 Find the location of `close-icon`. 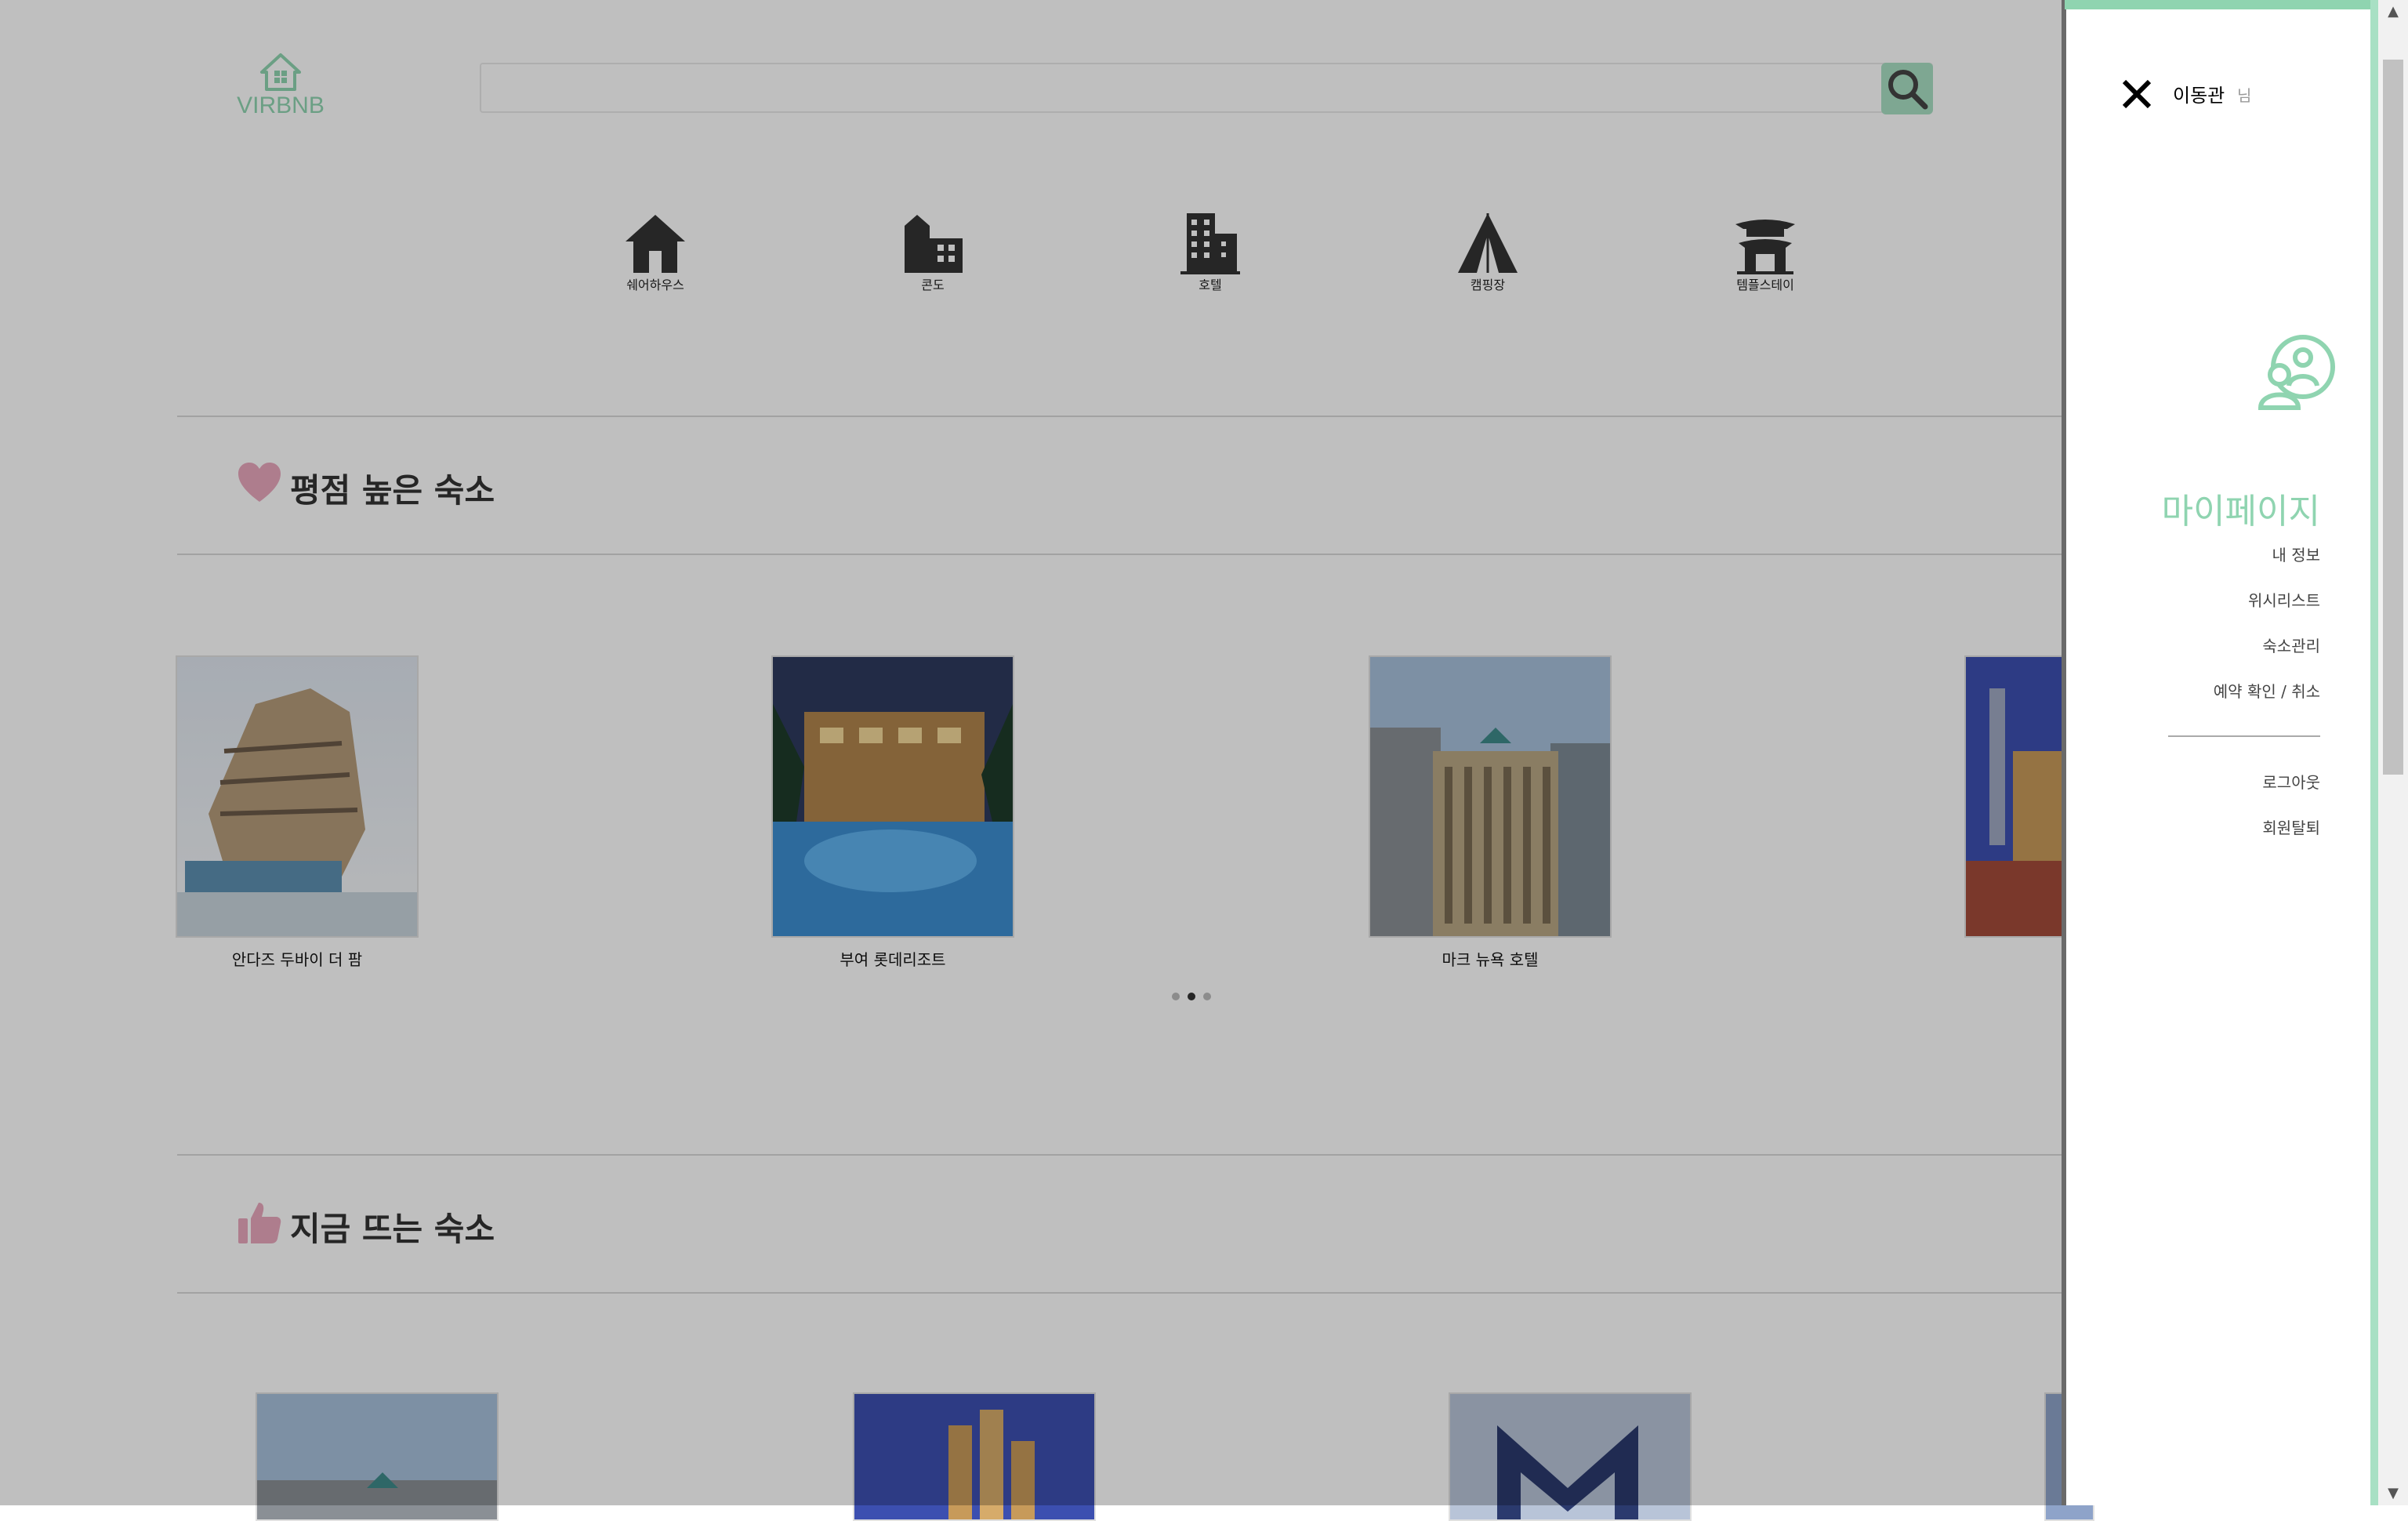

close-icon is located at coordinates (2137, 94).